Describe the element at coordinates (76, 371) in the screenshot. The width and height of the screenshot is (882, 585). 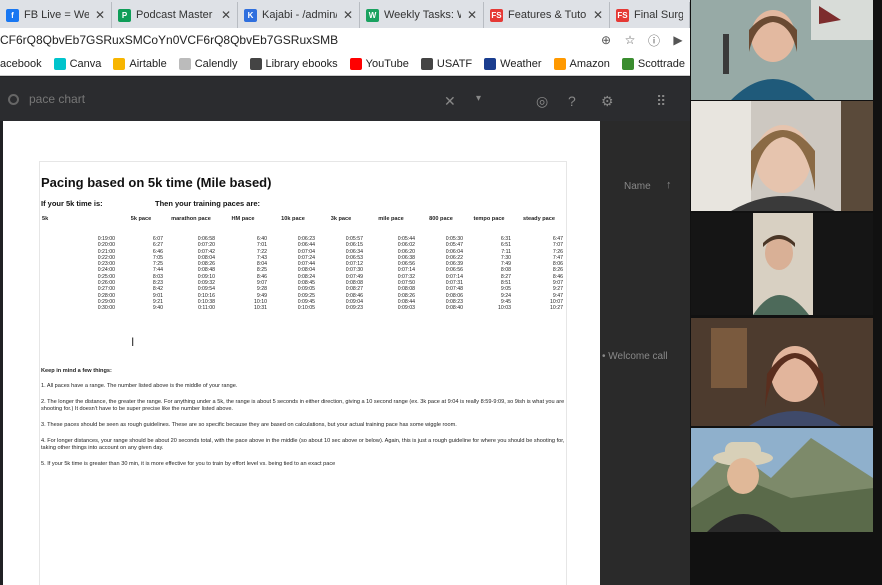
I see `notes-heading: Keep in mind a few things:` at that location.